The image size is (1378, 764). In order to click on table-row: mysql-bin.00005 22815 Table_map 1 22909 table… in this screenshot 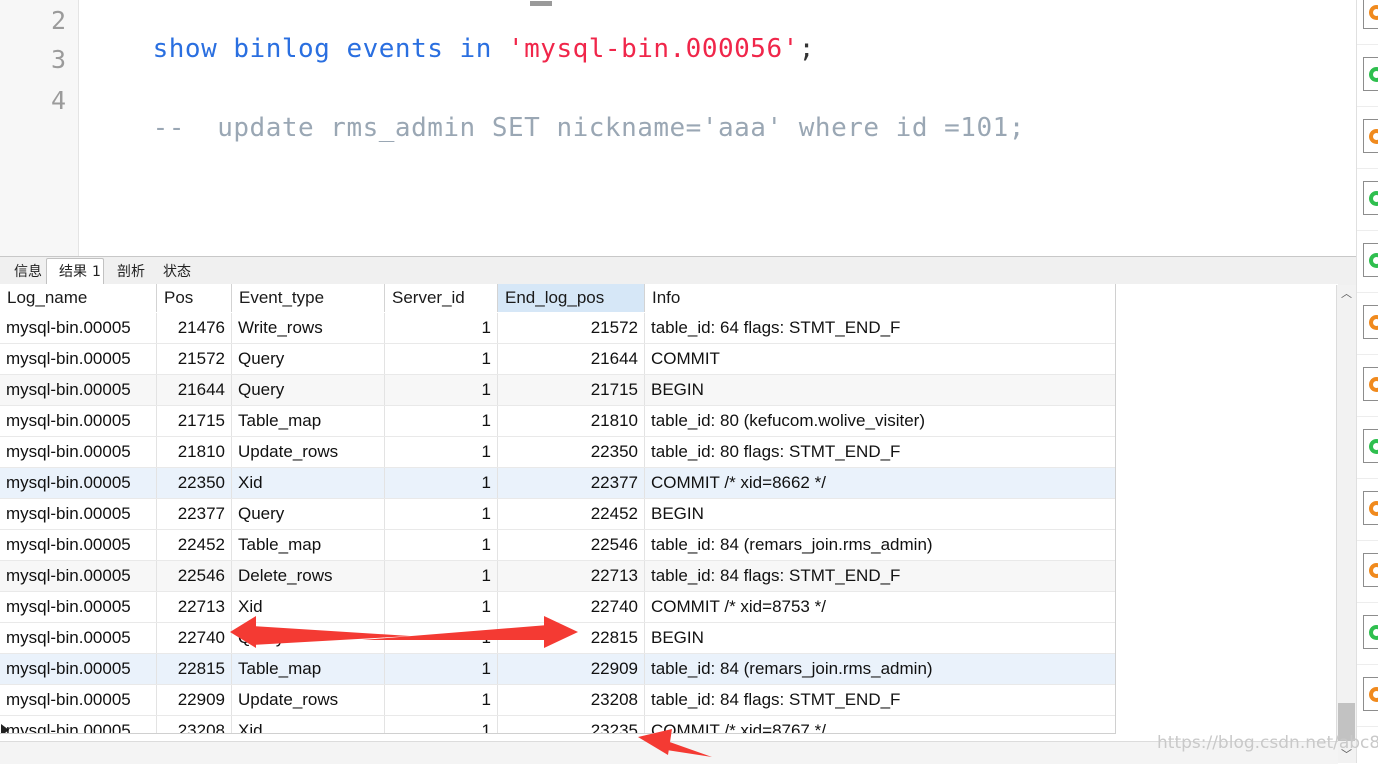, I will do `click(558, 669)`.